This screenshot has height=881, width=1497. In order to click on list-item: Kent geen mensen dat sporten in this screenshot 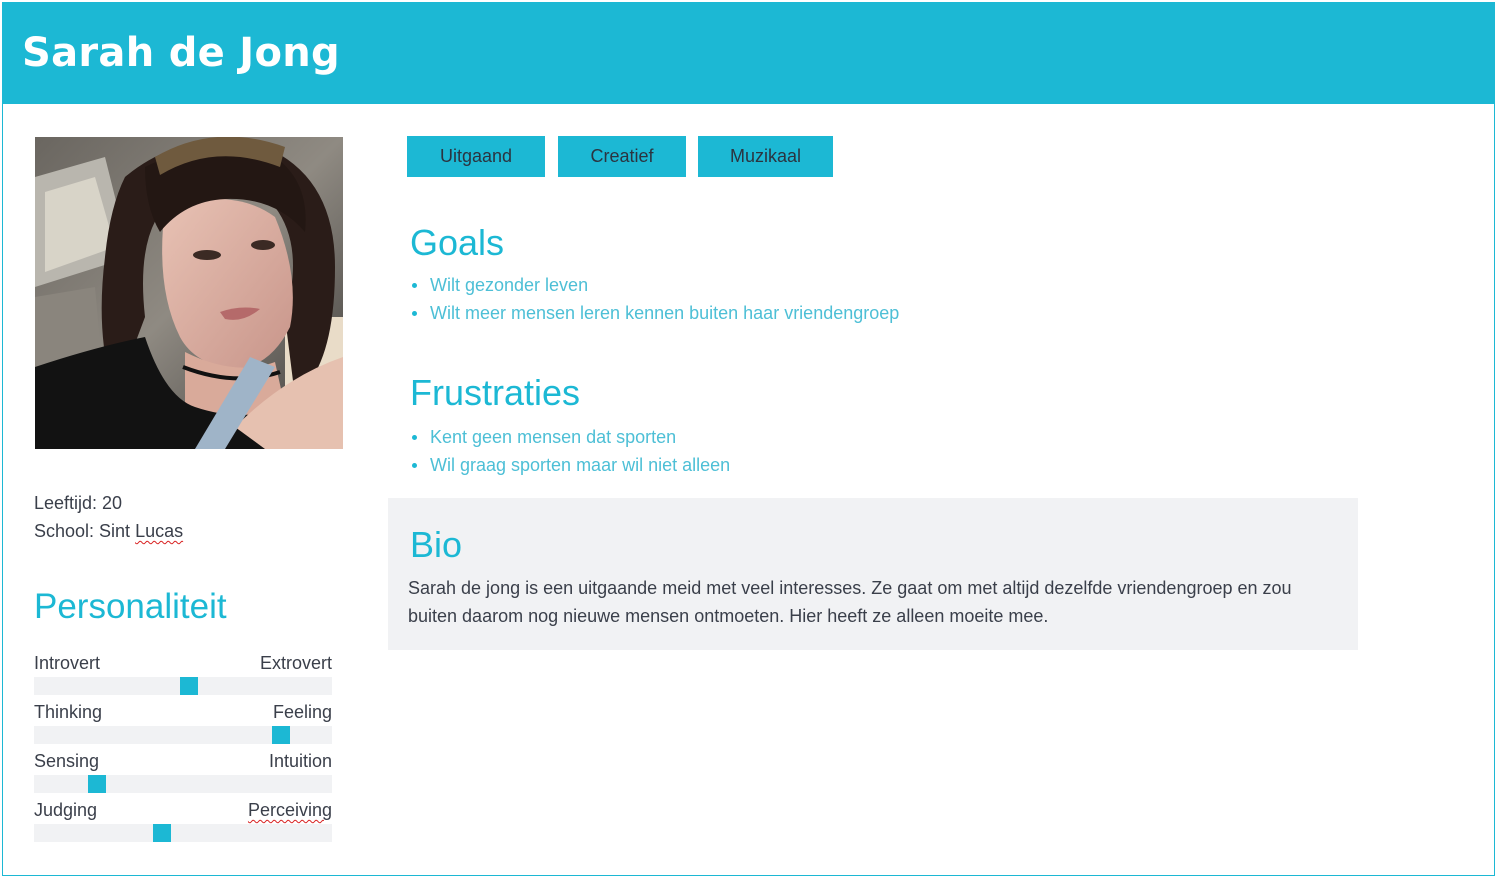, I will do `click(570, 437)`.